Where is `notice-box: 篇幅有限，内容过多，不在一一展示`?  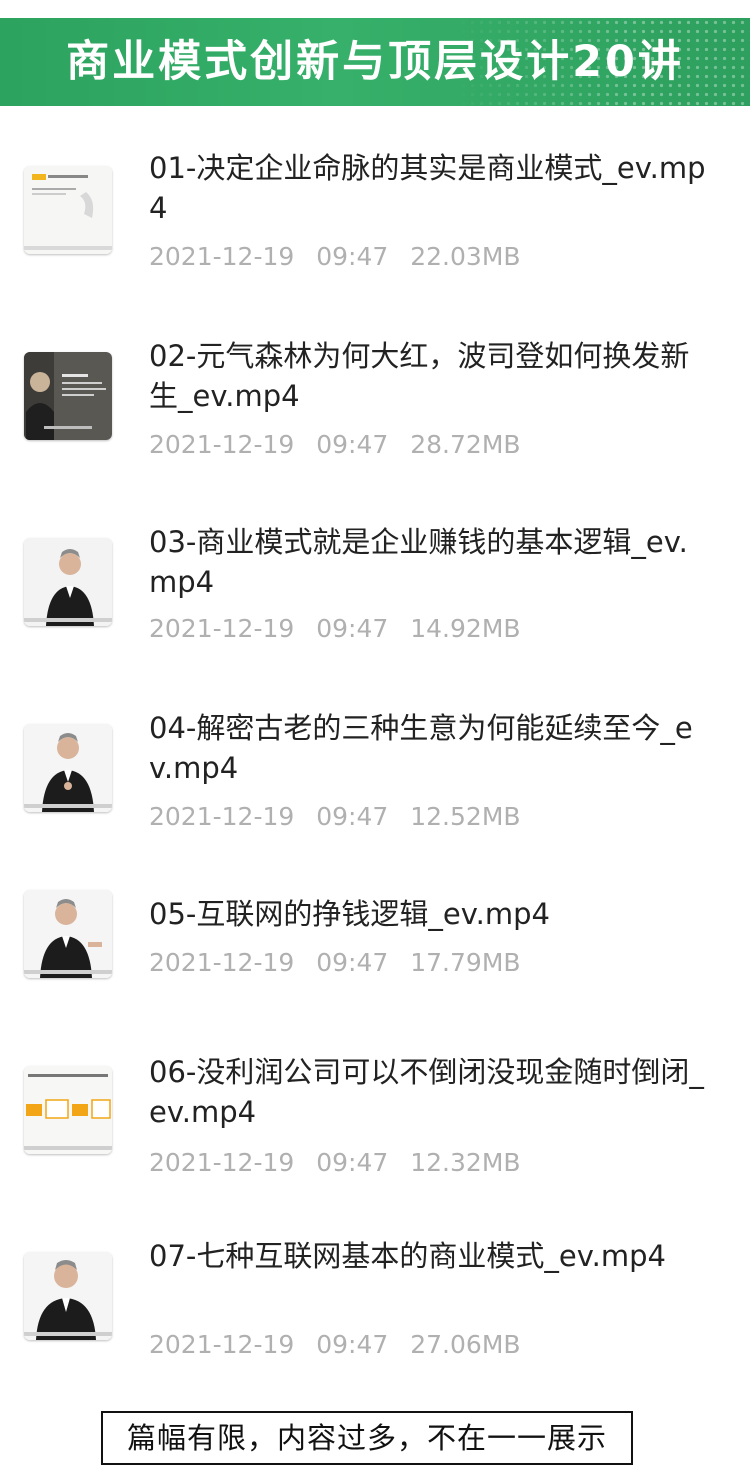
notice-box: 篇幅有限，内容过多，不在一一展示 is located at coordinates (367, 1438).